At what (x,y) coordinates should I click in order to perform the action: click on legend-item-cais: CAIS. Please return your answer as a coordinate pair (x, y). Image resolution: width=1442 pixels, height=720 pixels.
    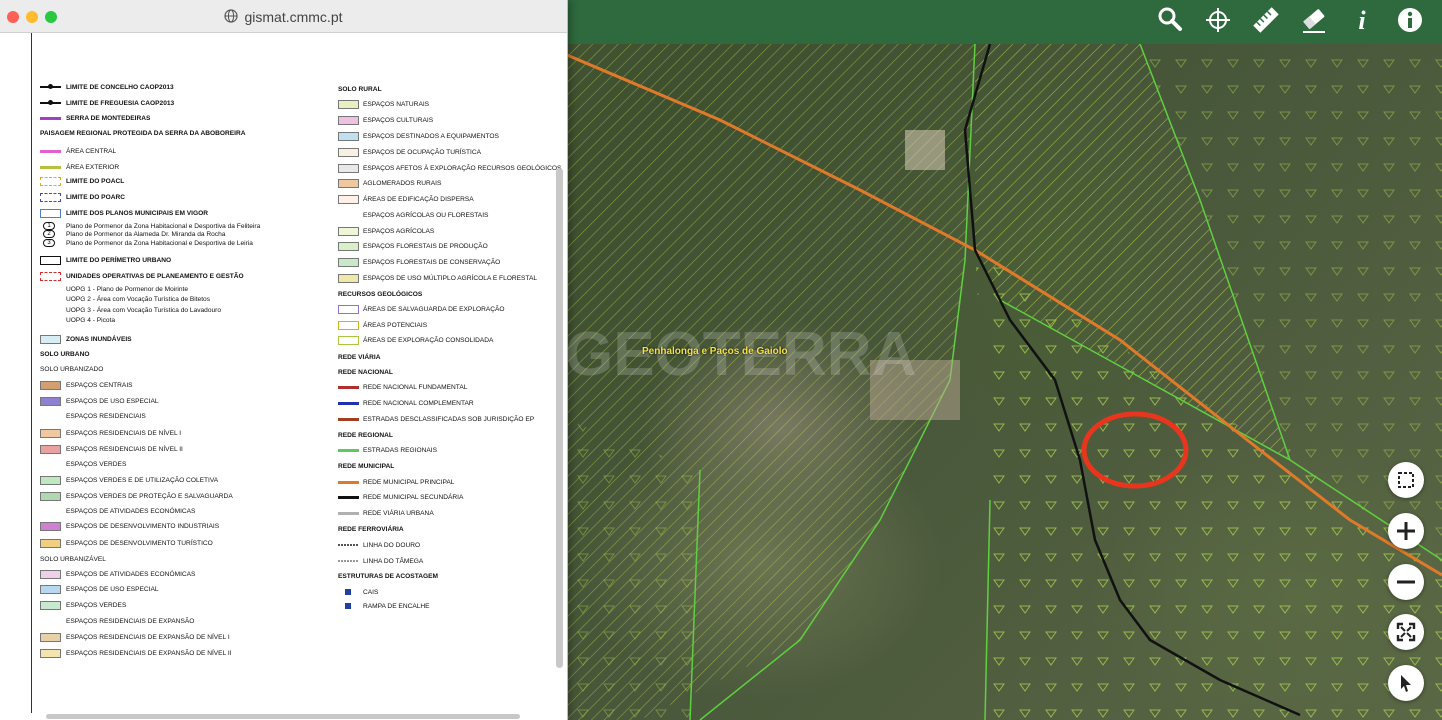
    Looking at the image, I should click on (371, 592).